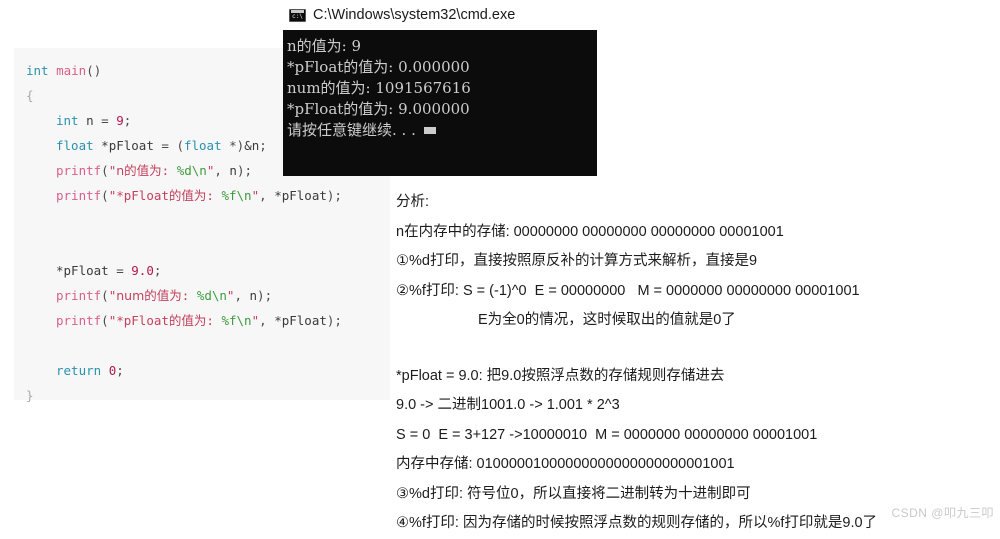 Image resolution: width=1000 pixels, height=539 pixels. I want to click on console-line: n的值为: 9, so click(324, 46).